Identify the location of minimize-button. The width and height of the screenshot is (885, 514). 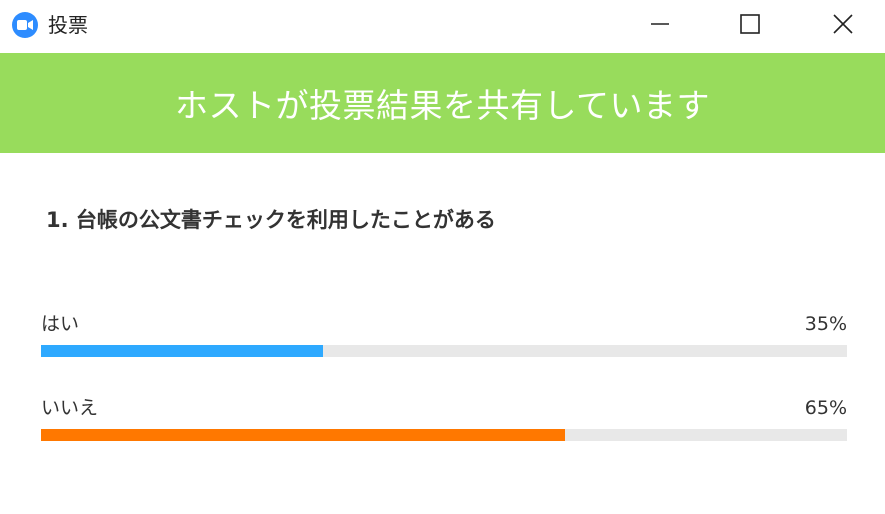
(660, 24).